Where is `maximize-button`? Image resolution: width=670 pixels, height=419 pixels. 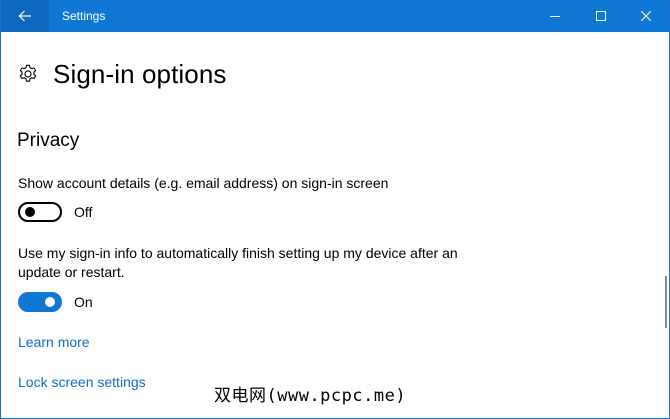
maximize-button is located at coordinates (601, 16).